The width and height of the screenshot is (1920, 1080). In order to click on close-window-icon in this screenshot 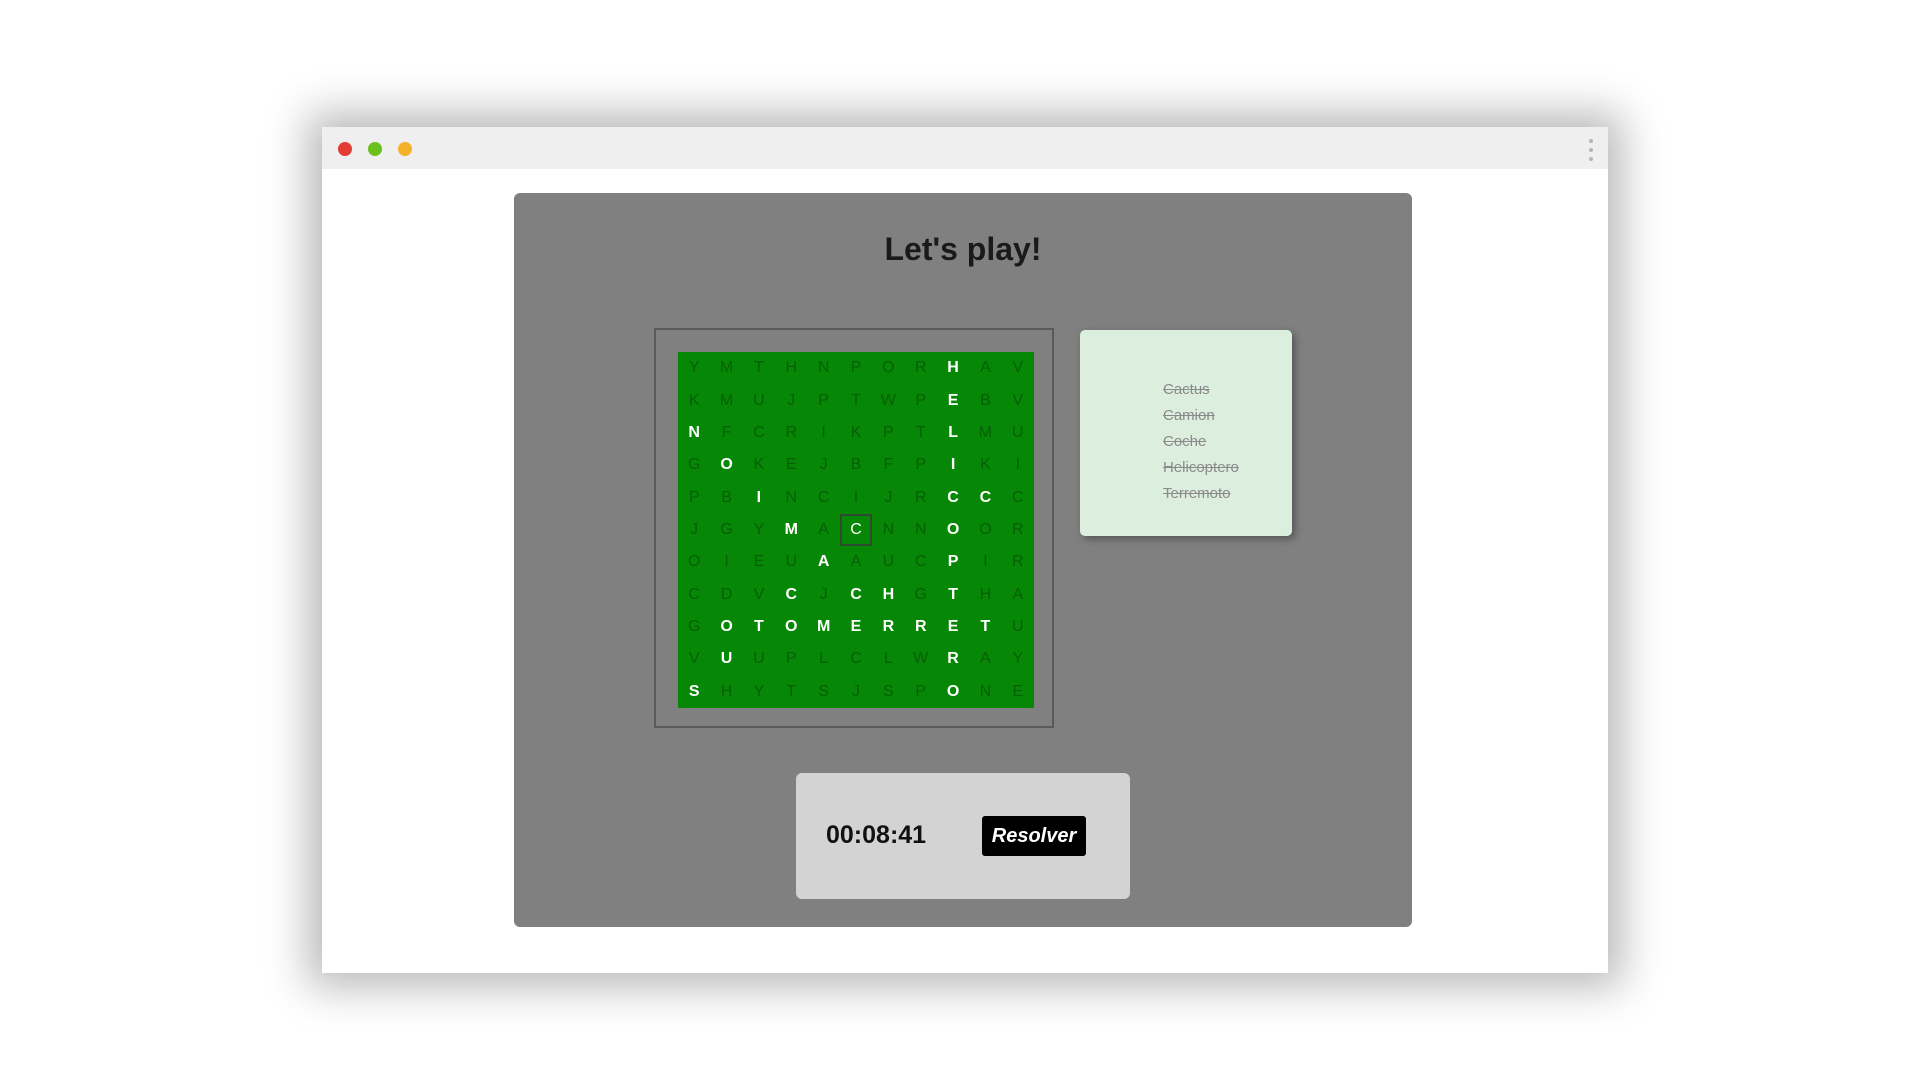, I will do `click(345, 149)`.